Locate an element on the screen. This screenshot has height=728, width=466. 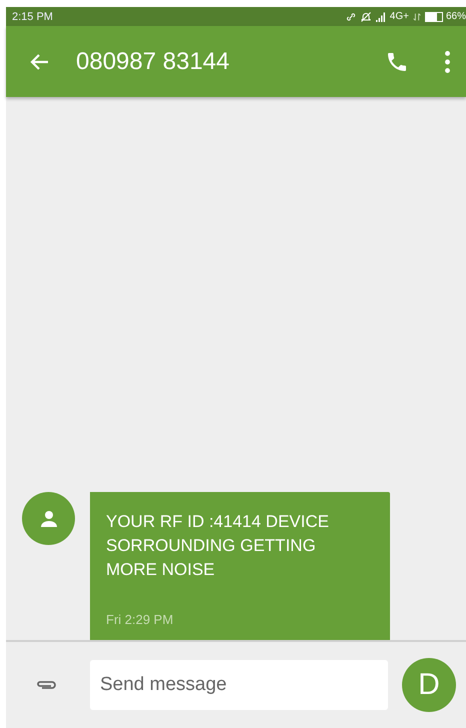
network-type: 4G+ is located at coordinates (399, 16).